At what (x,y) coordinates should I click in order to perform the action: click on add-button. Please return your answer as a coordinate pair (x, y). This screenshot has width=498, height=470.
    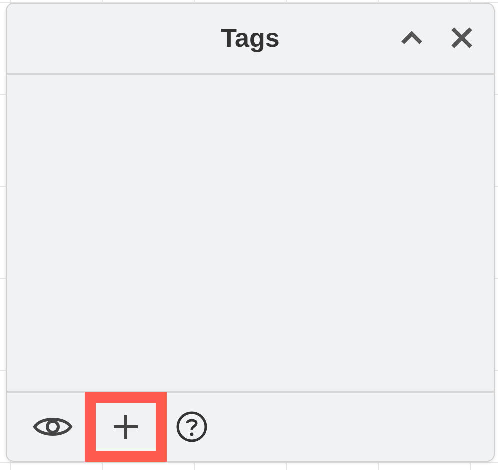
    Looking at the image, I should click on (126, 427).